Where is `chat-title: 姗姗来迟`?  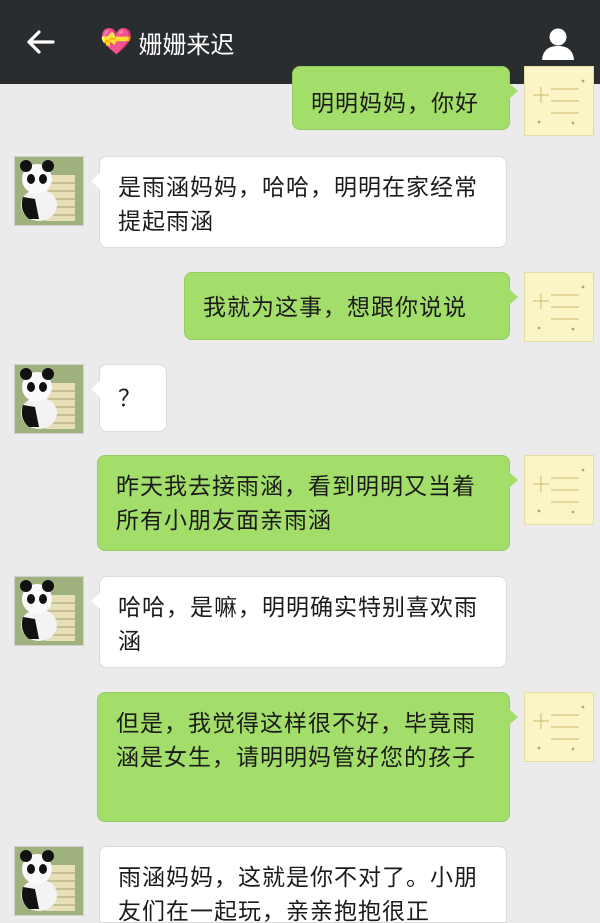 chat-title: 姗姗来迟 is located at coordinates (186, 44).